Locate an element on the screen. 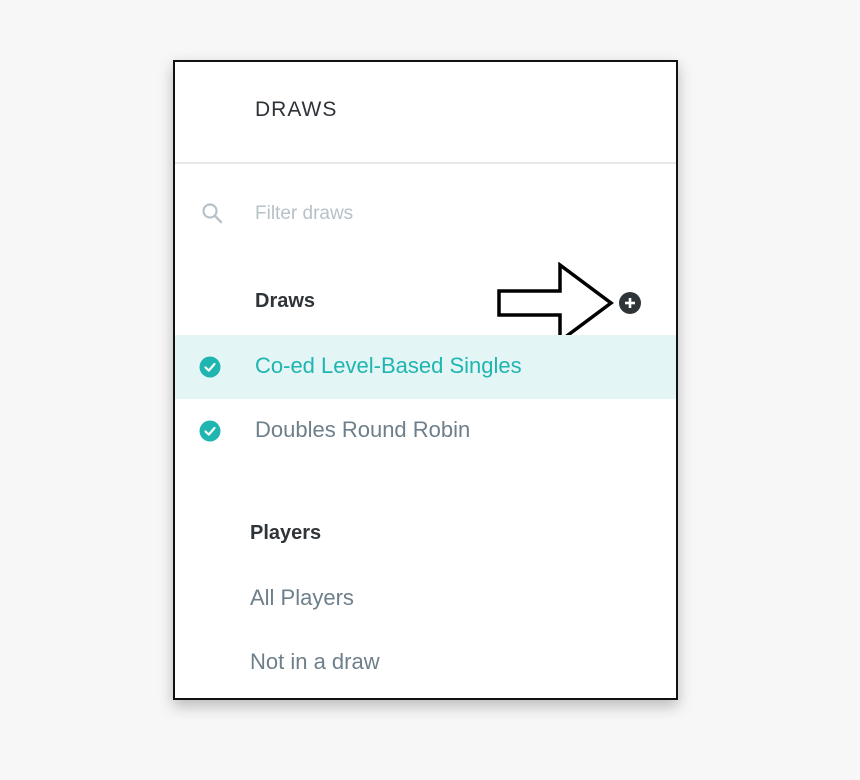 This screenshot has width=860, height=780. not-in-a-draw-link: Not in a draw is located at coordinates (315, 662).